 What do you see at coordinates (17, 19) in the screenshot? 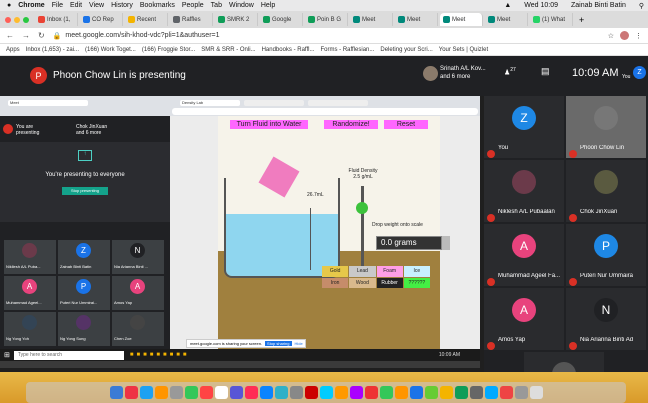
I see `minimize-window-icon` at bounding box center [17, 19].